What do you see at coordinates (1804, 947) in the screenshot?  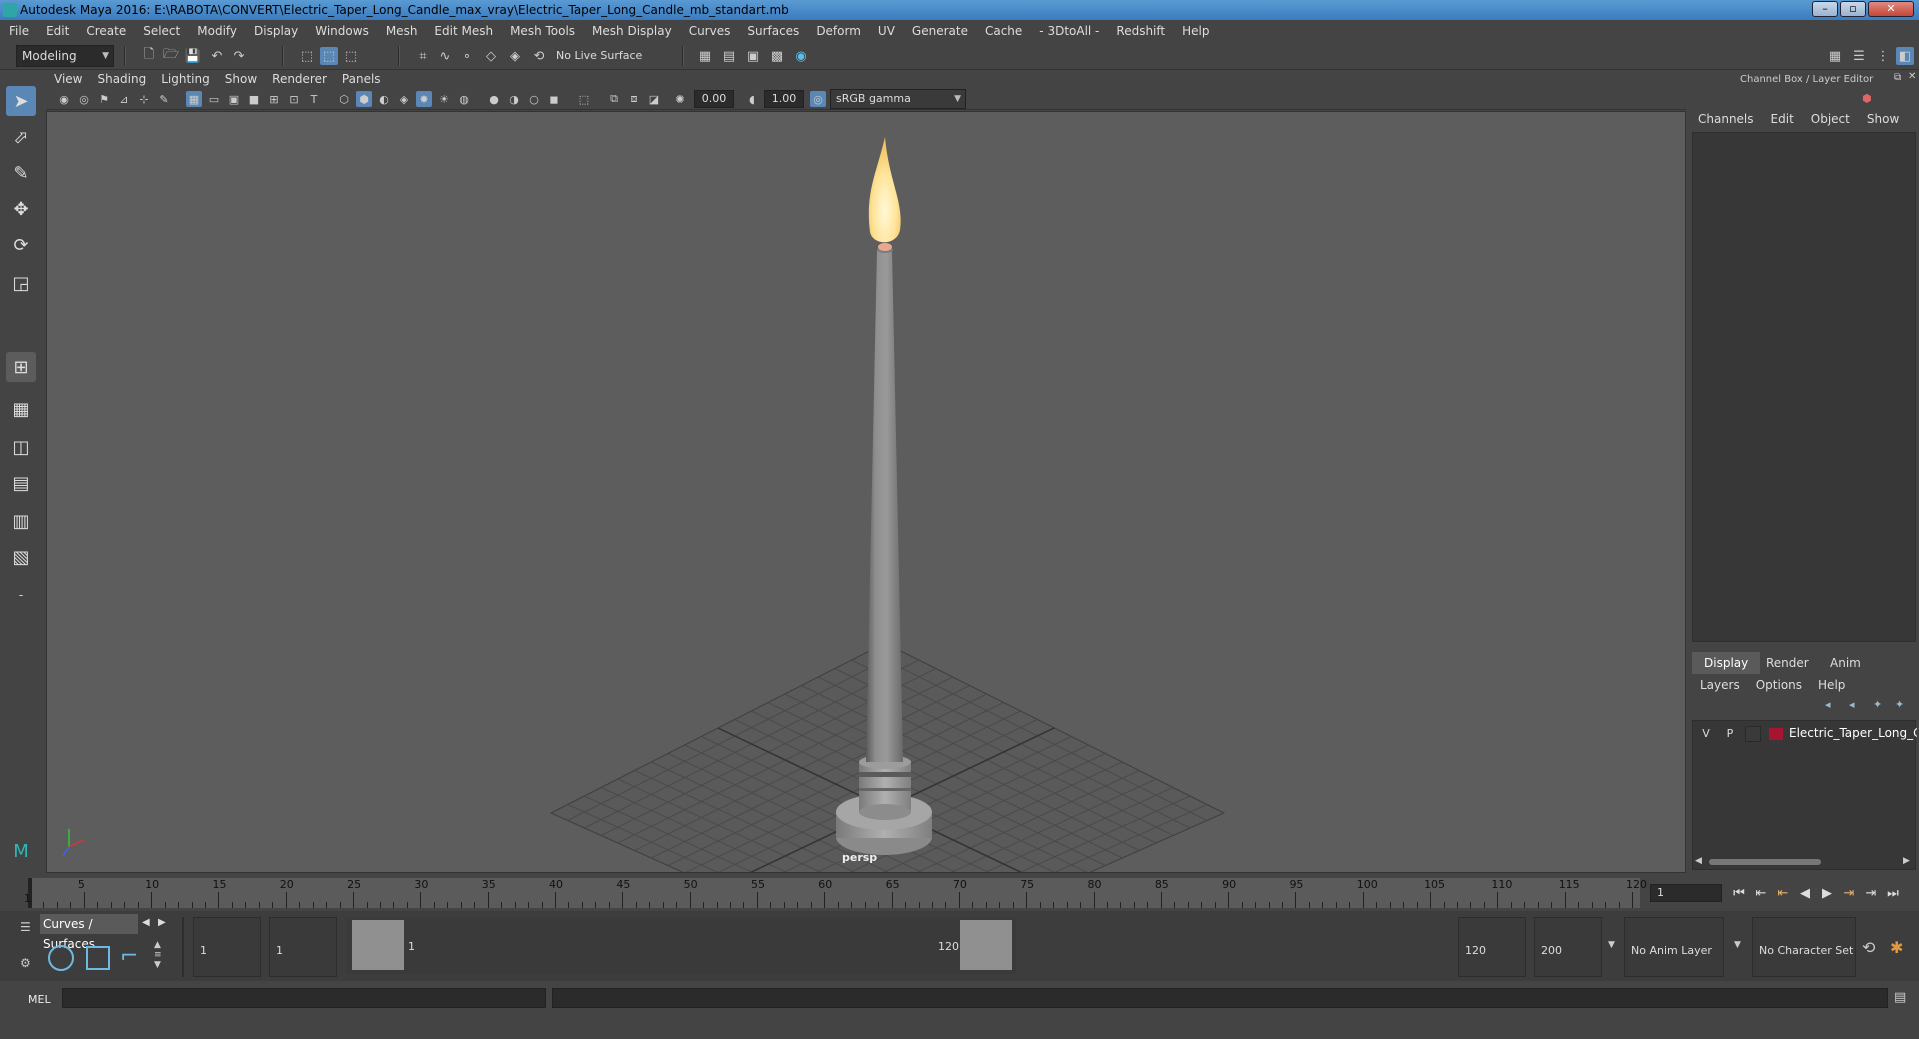 I see `character-set-selector: No Character Set` at bounding box center [1804, 947].